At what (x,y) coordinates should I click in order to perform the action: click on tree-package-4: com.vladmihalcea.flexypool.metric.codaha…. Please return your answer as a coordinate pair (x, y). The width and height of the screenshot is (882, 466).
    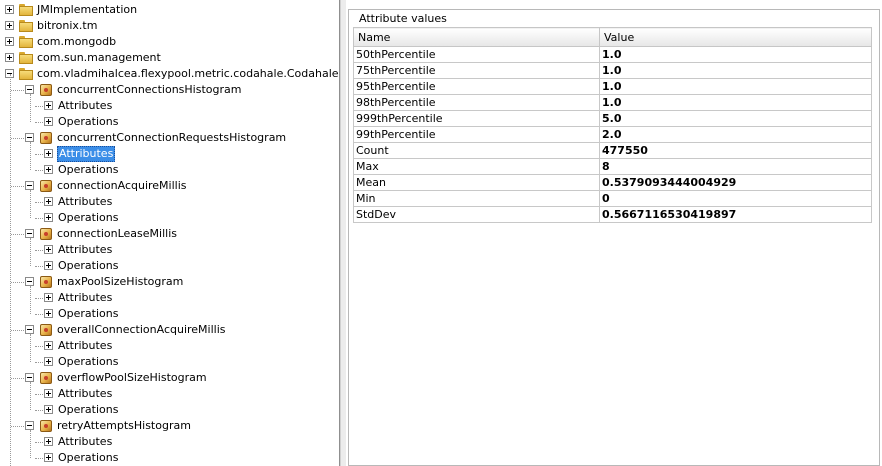
    Looking at the image, I should click on (169, 74).